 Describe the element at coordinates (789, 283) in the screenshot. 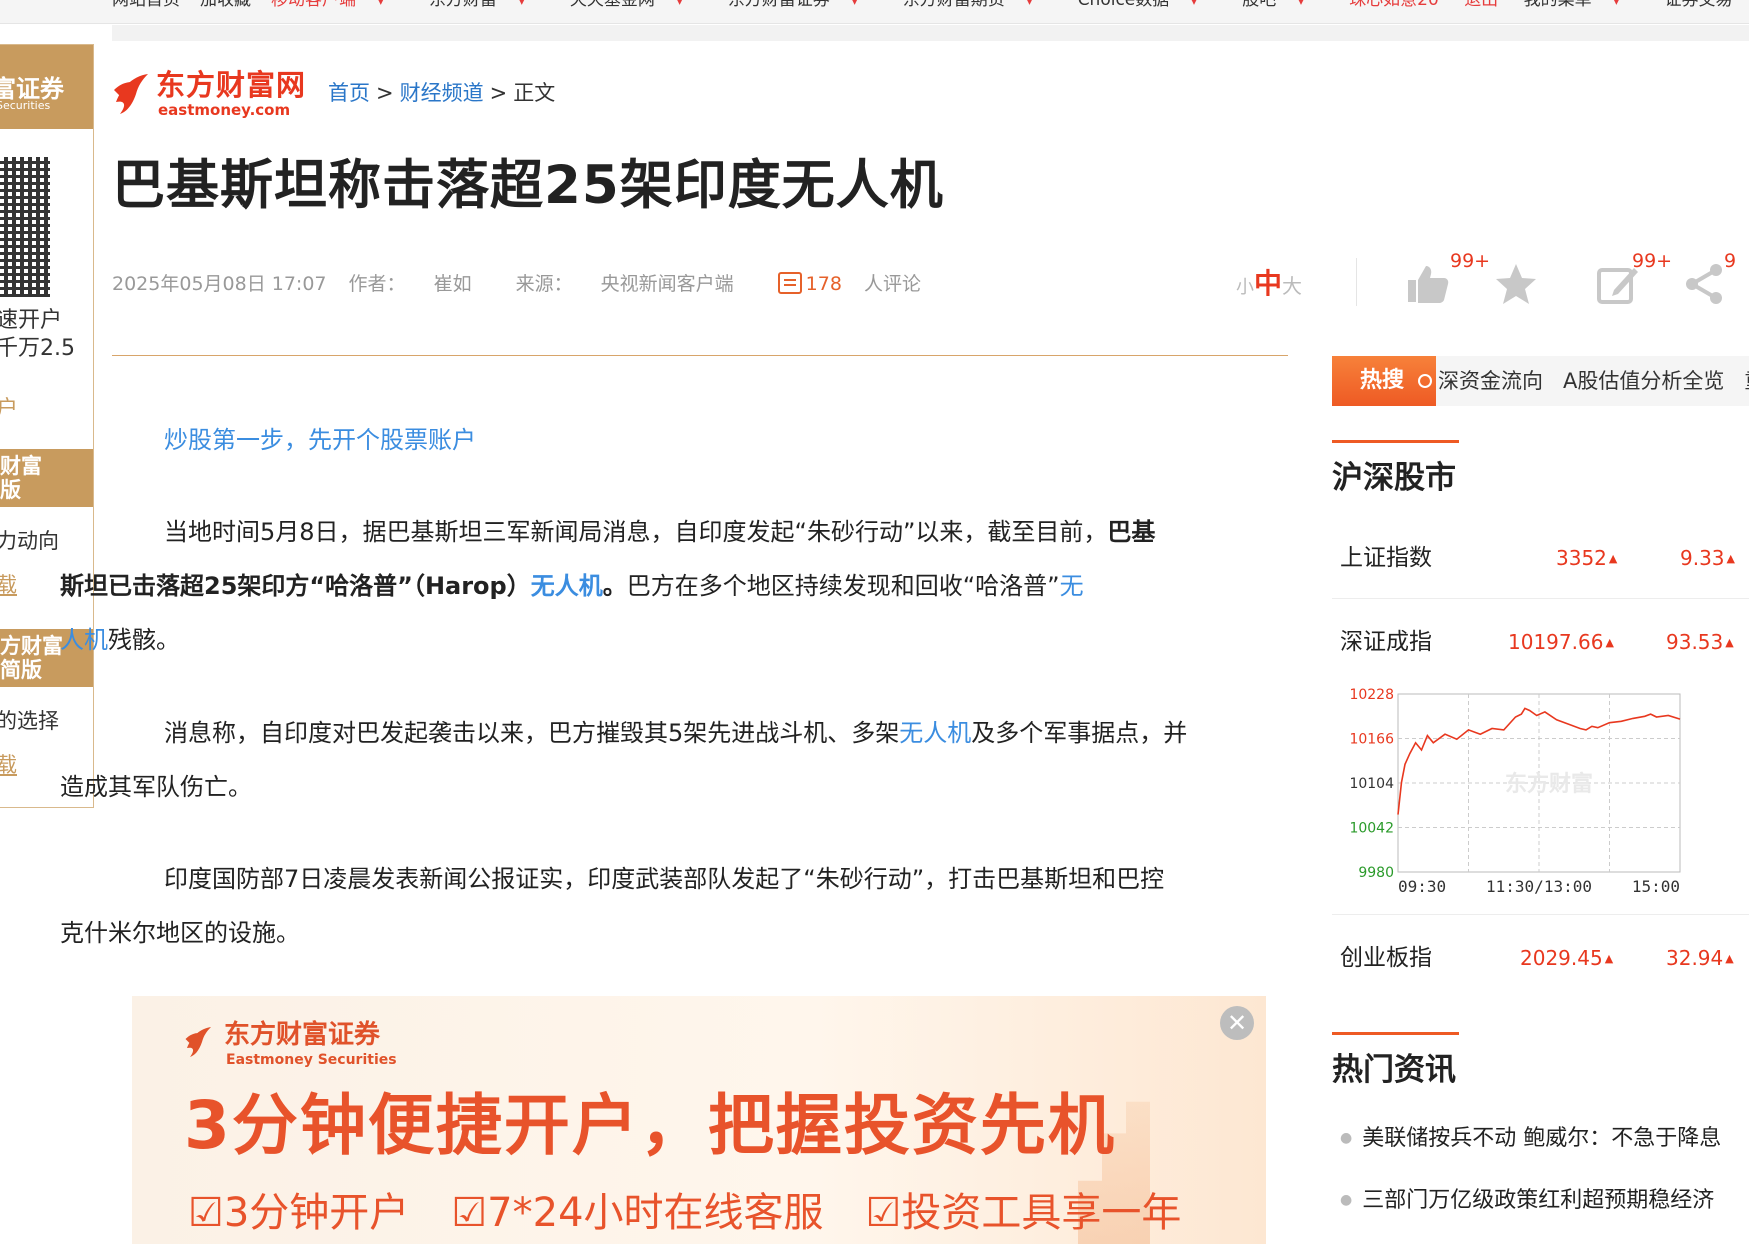

I see `comment-icon` at that location.